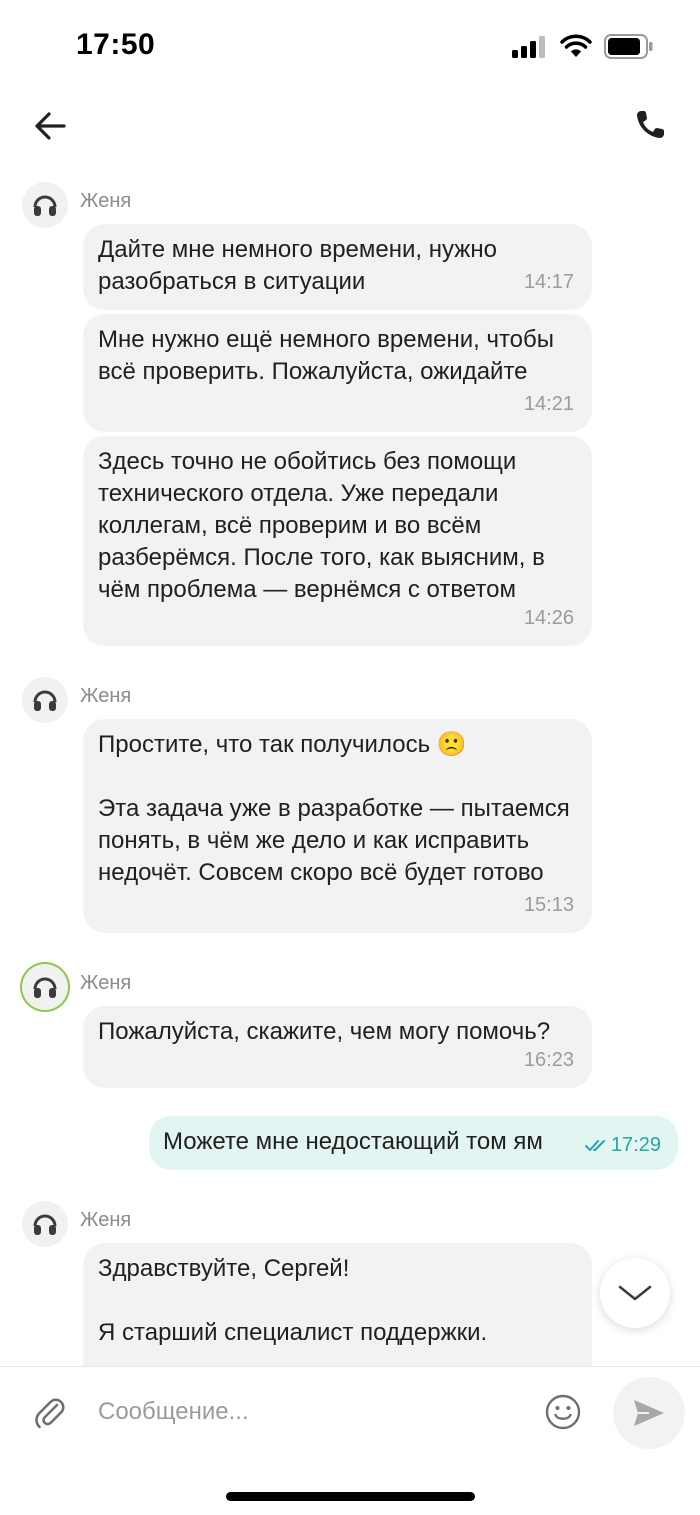 The height and width of the screenshot is (1515, 700). What do you see at coordinates (628, 46) in the screenshot?
I see `battery-icon` at bounding box center [628, 46].